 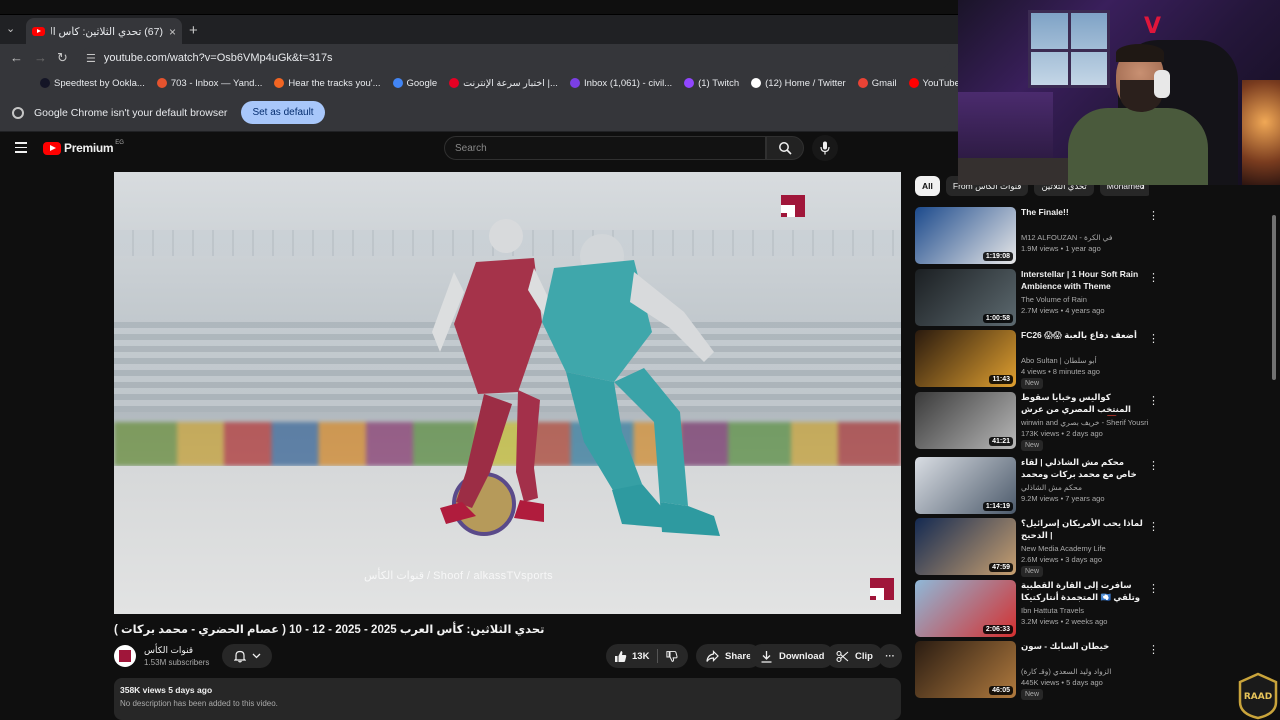 What do you see at coordinates (125, 656) in the screenshot?
I see `channel-avatar` at bounding box center [125, 656].